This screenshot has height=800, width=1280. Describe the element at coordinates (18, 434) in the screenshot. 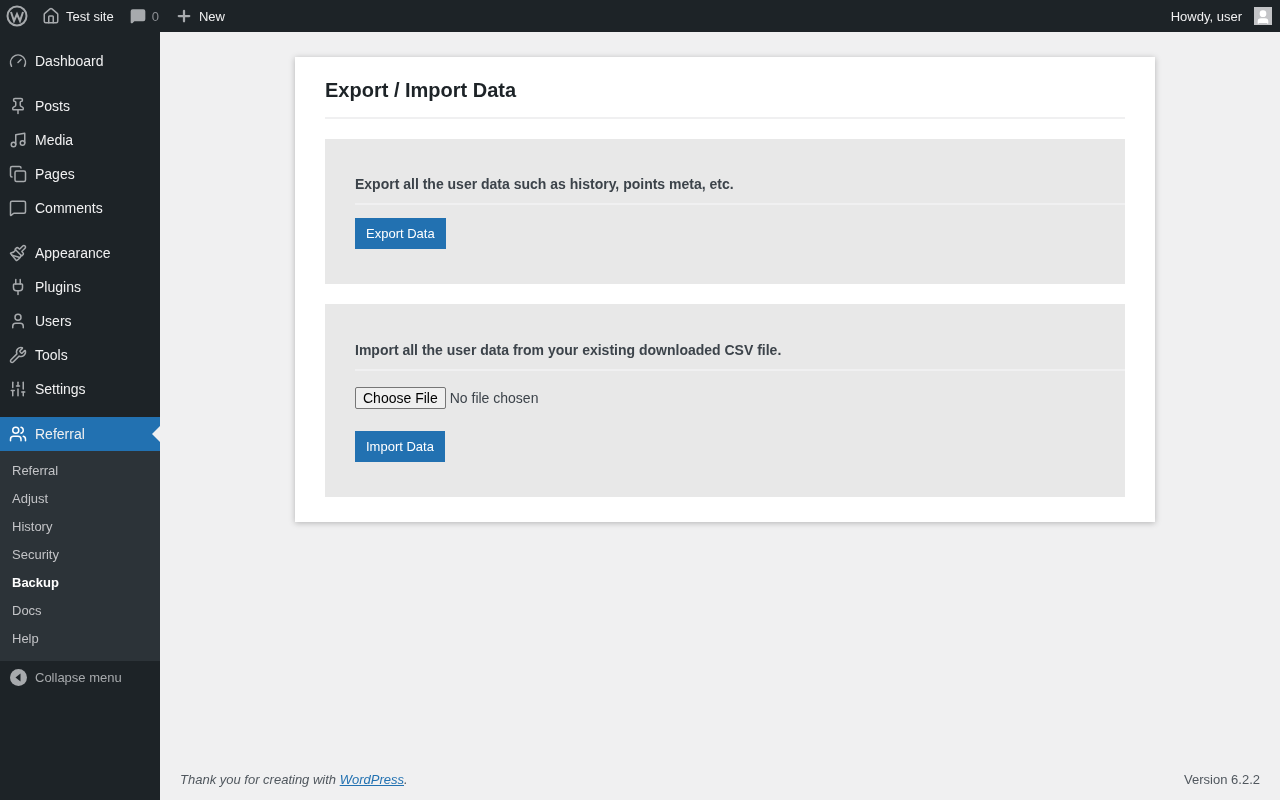

I see `users-icon` at that location.